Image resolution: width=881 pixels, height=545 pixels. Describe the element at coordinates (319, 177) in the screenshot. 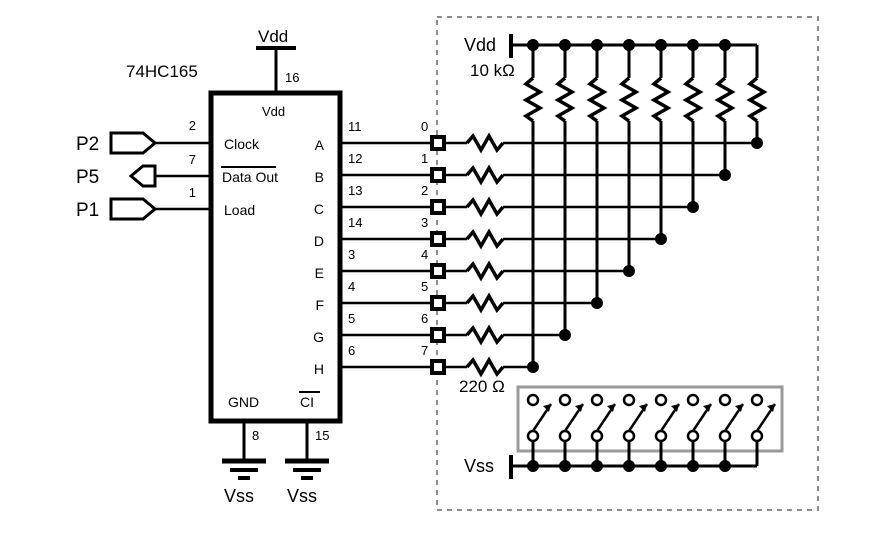

I see `chip-pin-label-b: B` at that location.